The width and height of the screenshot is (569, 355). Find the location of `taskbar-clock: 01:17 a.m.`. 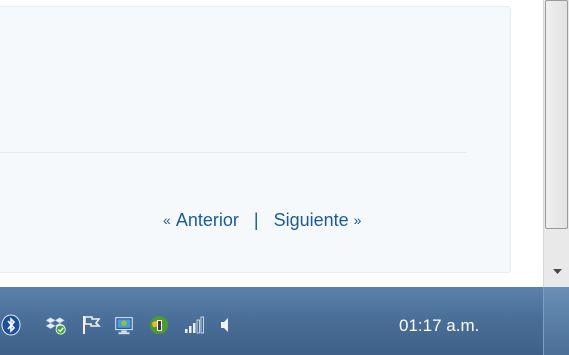

taskbar-clock: 01:17 a.m. is located at coordinates (439, 326).